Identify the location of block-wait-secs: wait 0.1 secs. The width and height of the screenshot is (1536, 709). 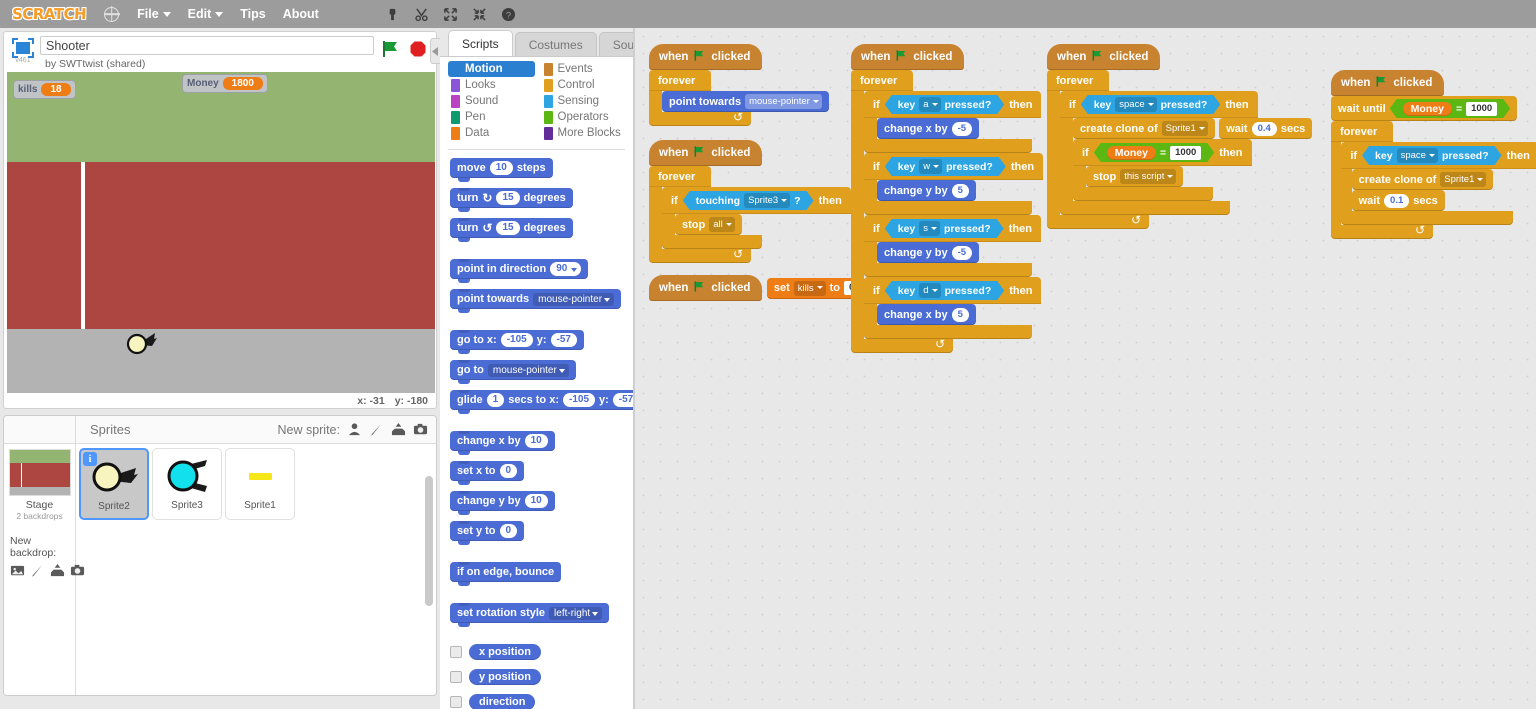
(1398, 200).